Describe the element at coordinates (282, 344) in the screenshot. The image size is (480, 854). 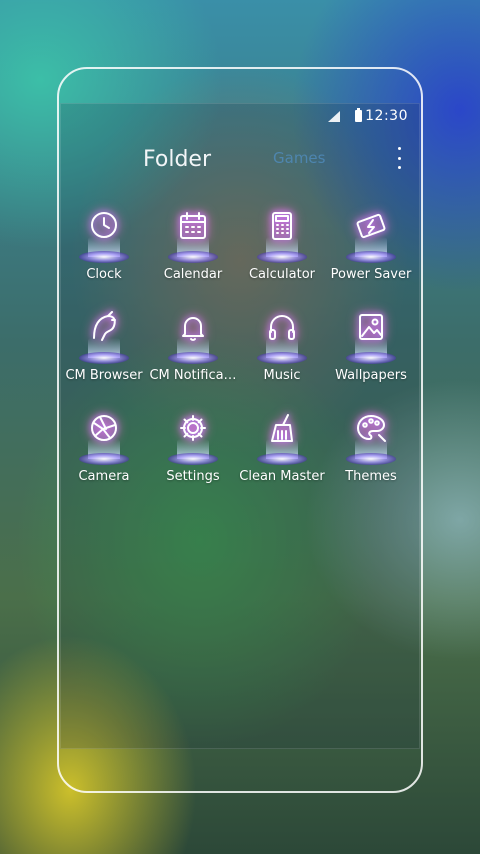
I see `app-music: Music` at that location.